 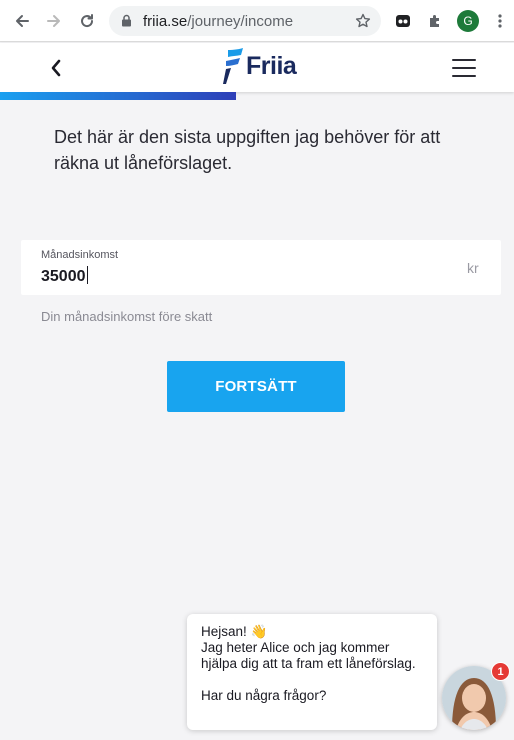 I want to click on reload-icon, so click(x=87, y=21).